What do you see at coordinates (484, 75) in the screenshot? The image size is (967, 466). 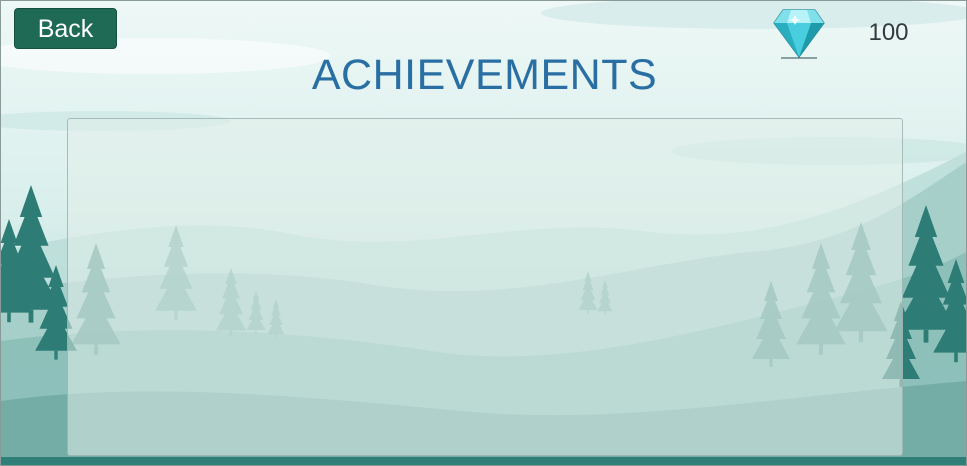 I see `page-title: ACHIEVEMENTS` at bounding box center [484, 75].